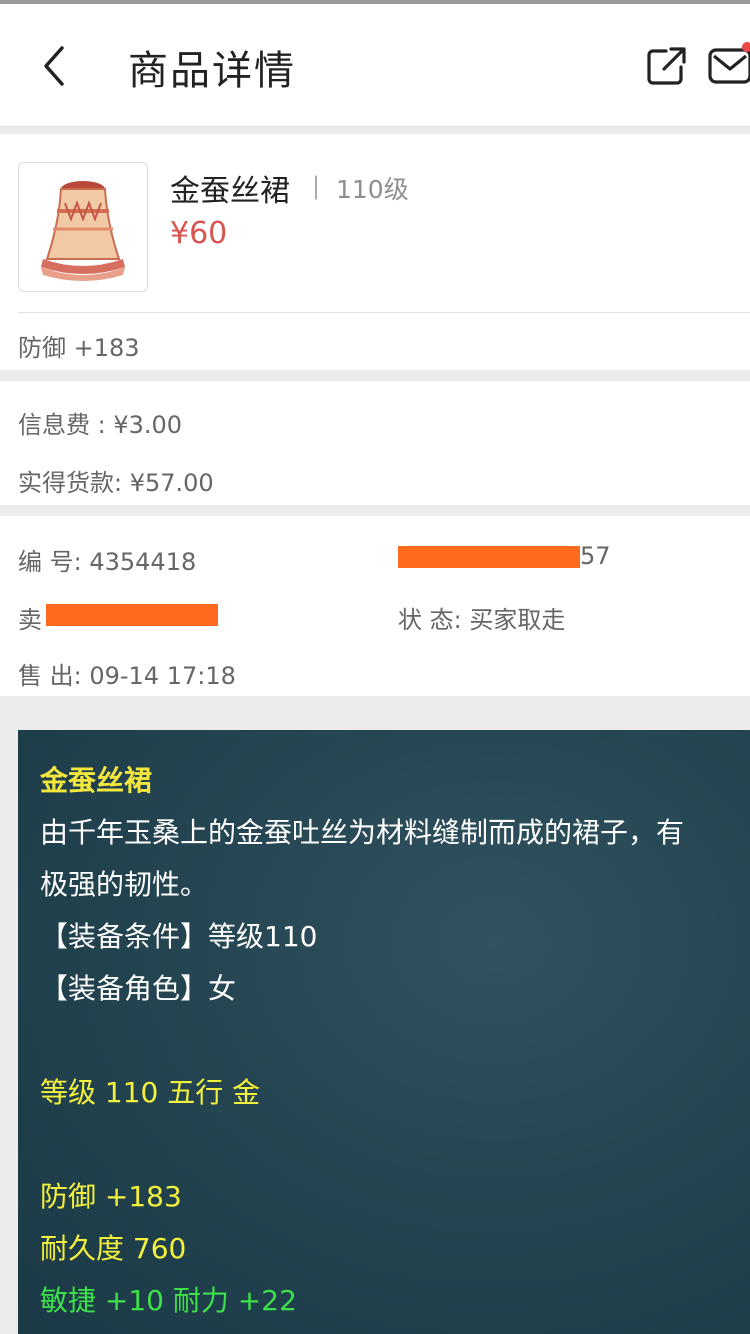 The height and width of the screenshot is (1334, 750). I want to click on redacted-field, so click(489, 557).